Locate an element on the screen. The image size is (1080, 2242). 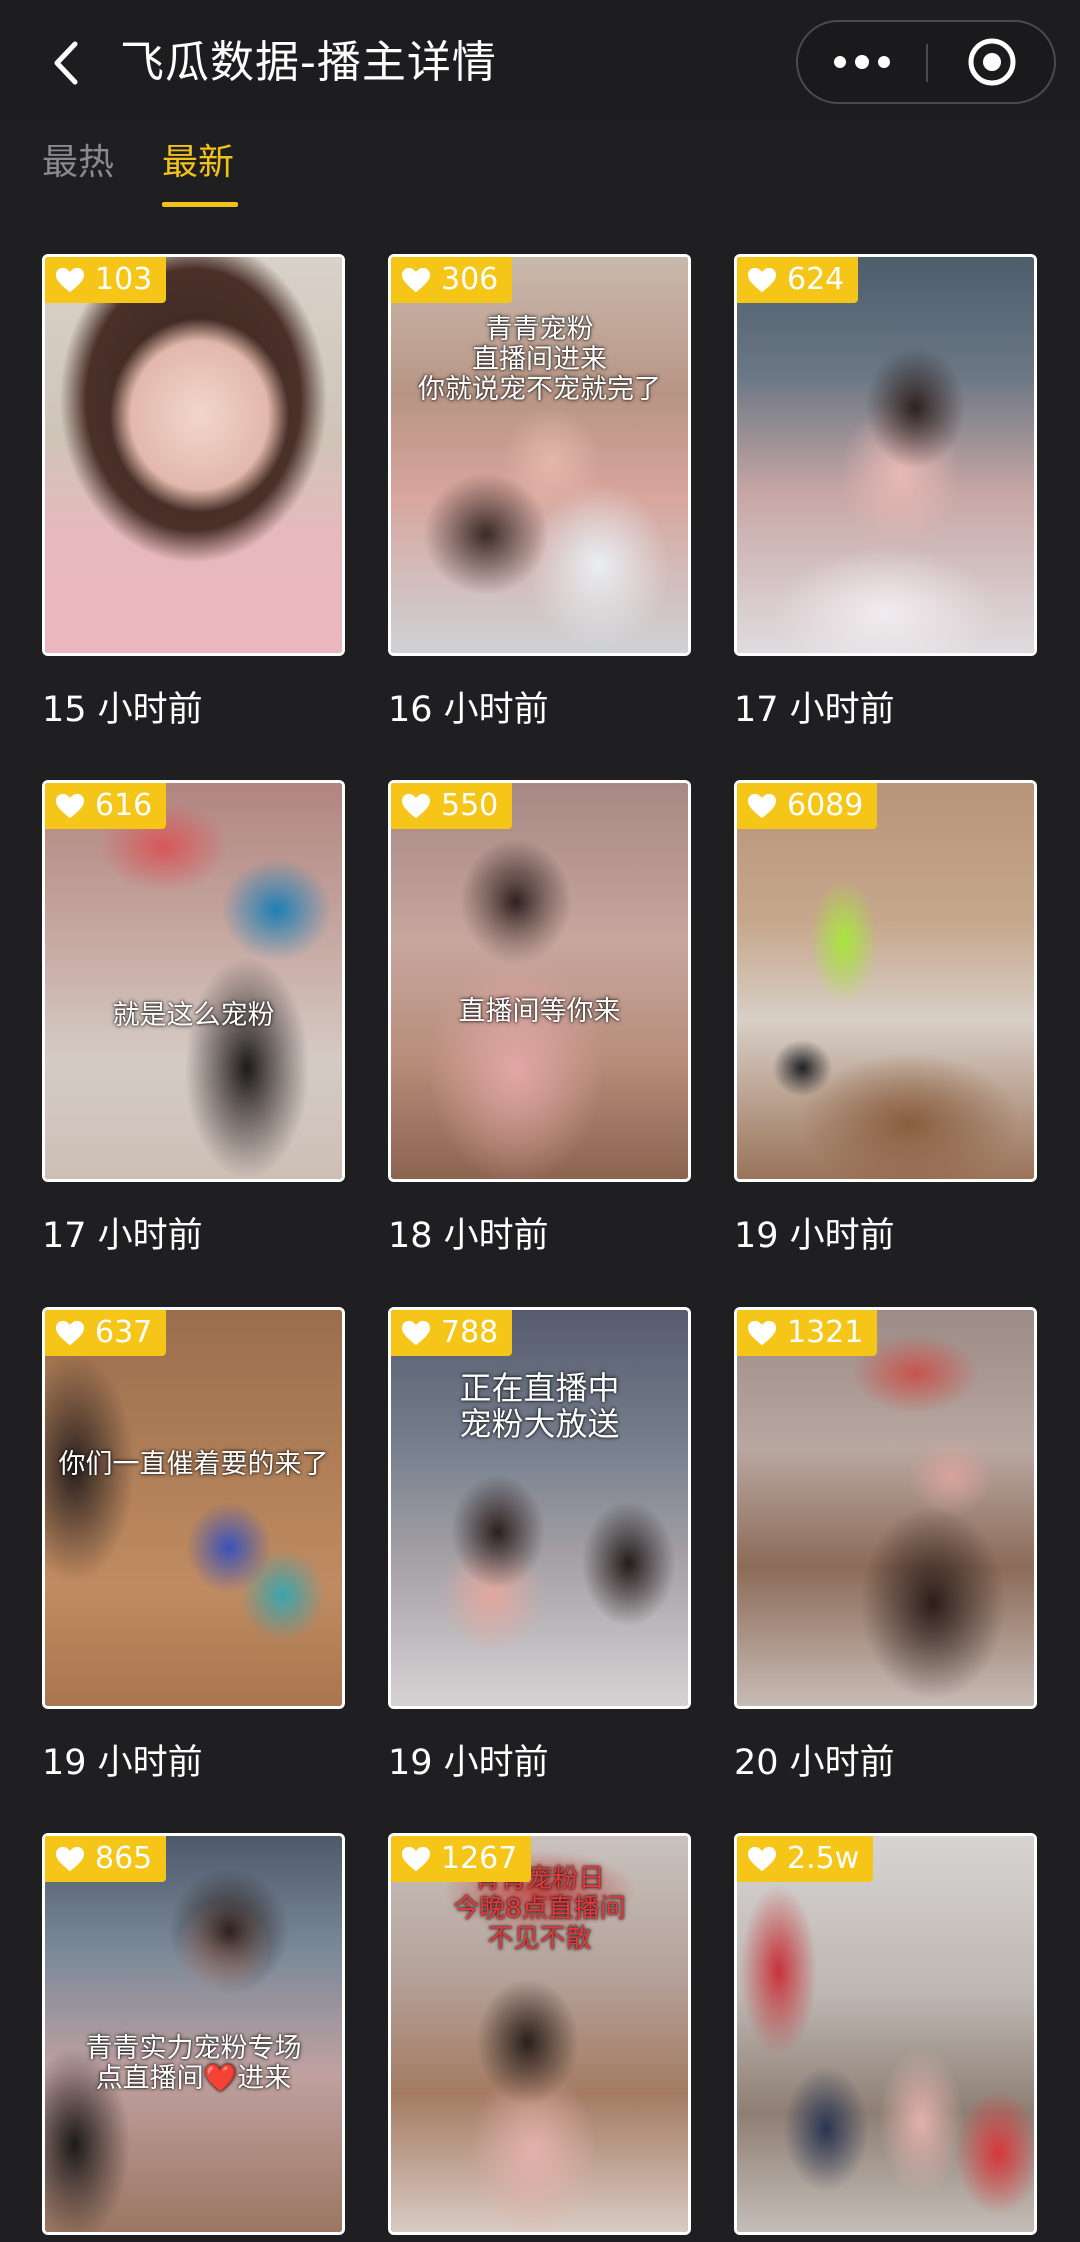
close-button is located at coordinates (992, 62).